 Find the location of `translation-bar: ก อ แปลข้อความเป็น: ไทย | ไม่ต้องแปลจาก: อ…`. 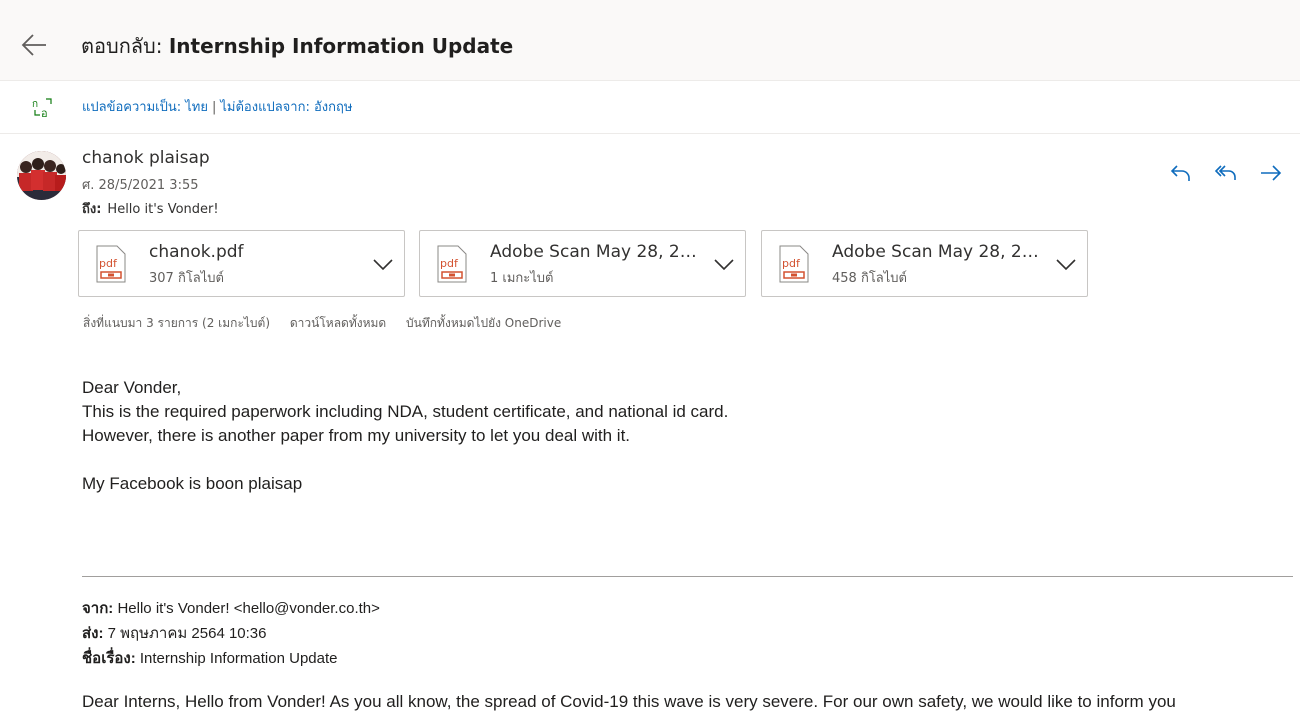

translation-bar: ก อ แปลข้อความเป็น: ไทย | ไม่ต้องแปลจาก: อ… is located at coordinates (650, 108).